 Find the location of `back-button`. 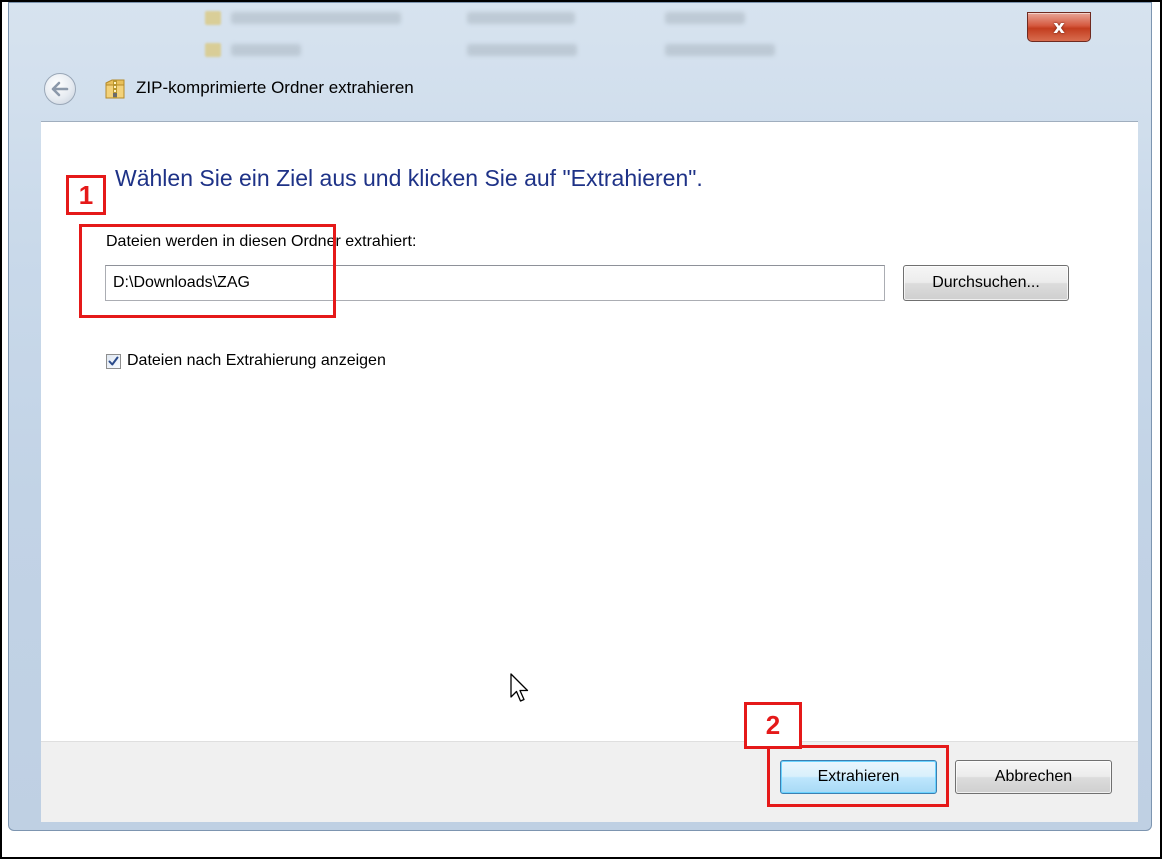

back-button is located at coordinates (60, 89).